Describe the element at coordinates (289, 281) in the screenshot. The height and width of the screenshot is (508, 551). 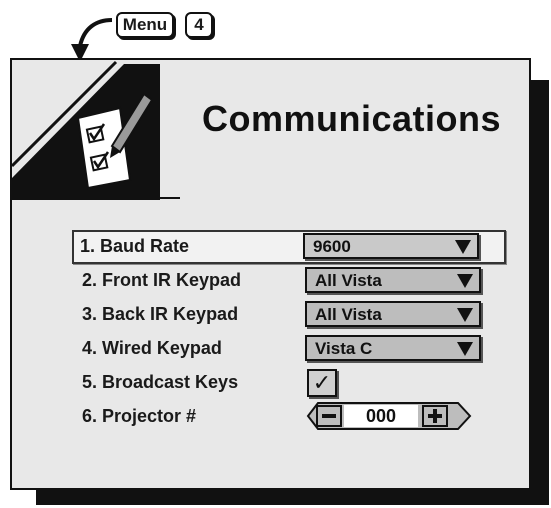
I see `menu-item-front-ir-keypad: 2. Front IR Keypad All Vista` at that location.